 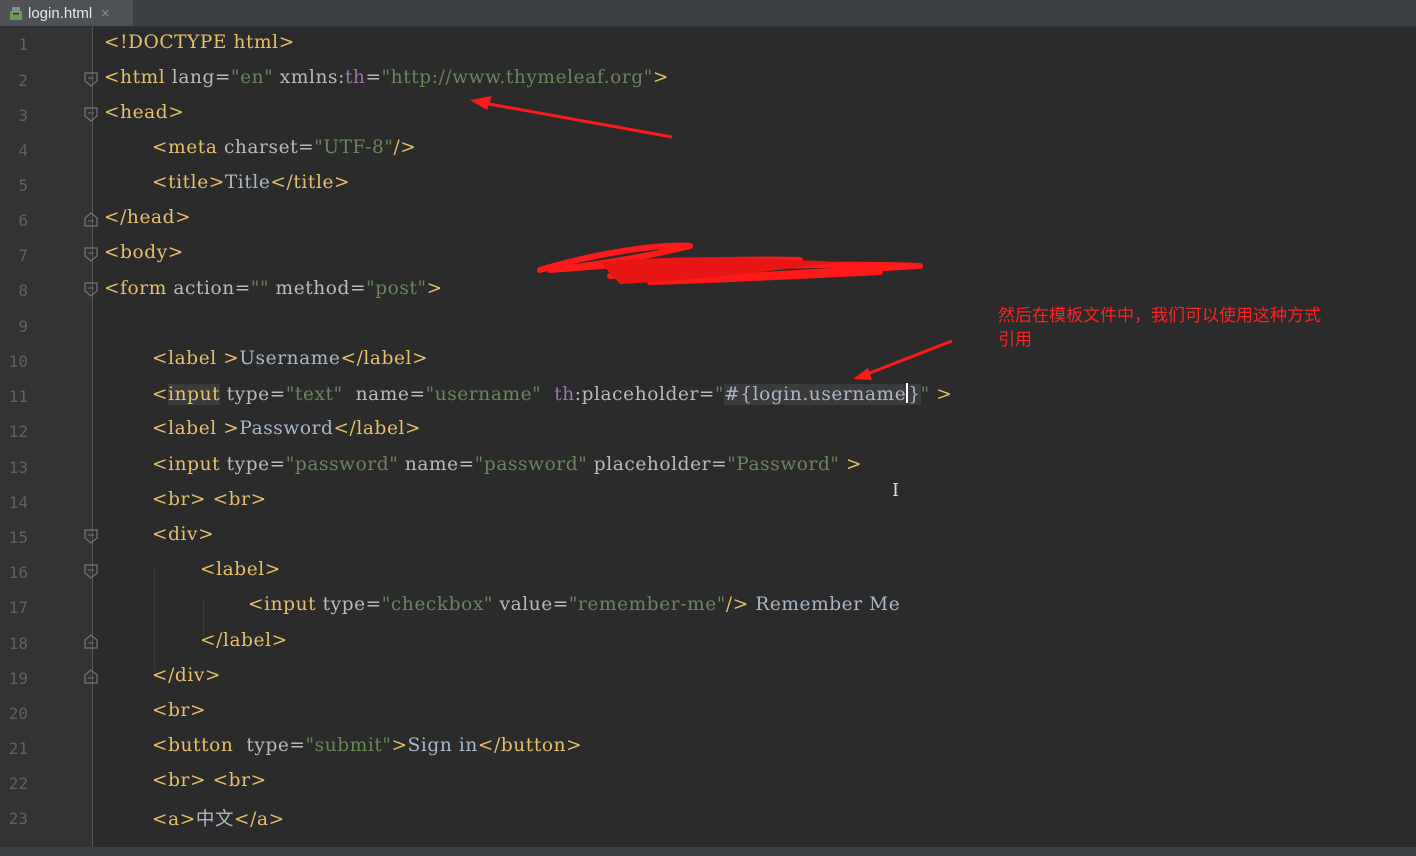 I want to click on red-scribble-redaction, so click(x=730, y=263).